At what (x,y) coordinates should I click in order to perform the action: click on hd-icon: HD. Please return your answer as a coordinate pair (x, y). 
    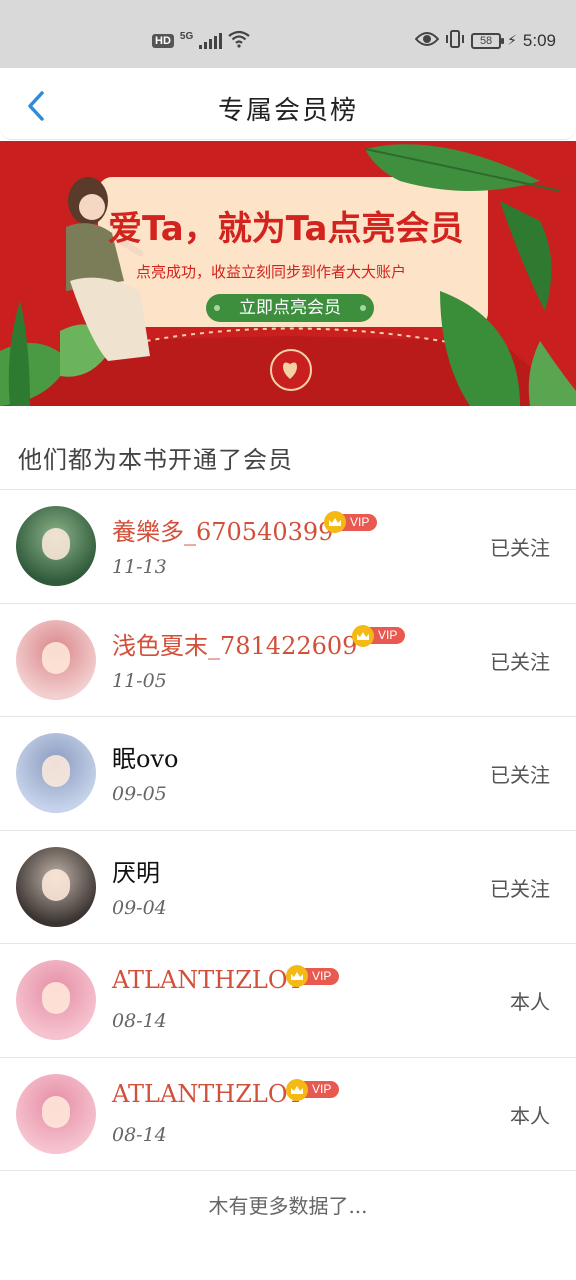
    Looking at the image, I should click on (163, 41).